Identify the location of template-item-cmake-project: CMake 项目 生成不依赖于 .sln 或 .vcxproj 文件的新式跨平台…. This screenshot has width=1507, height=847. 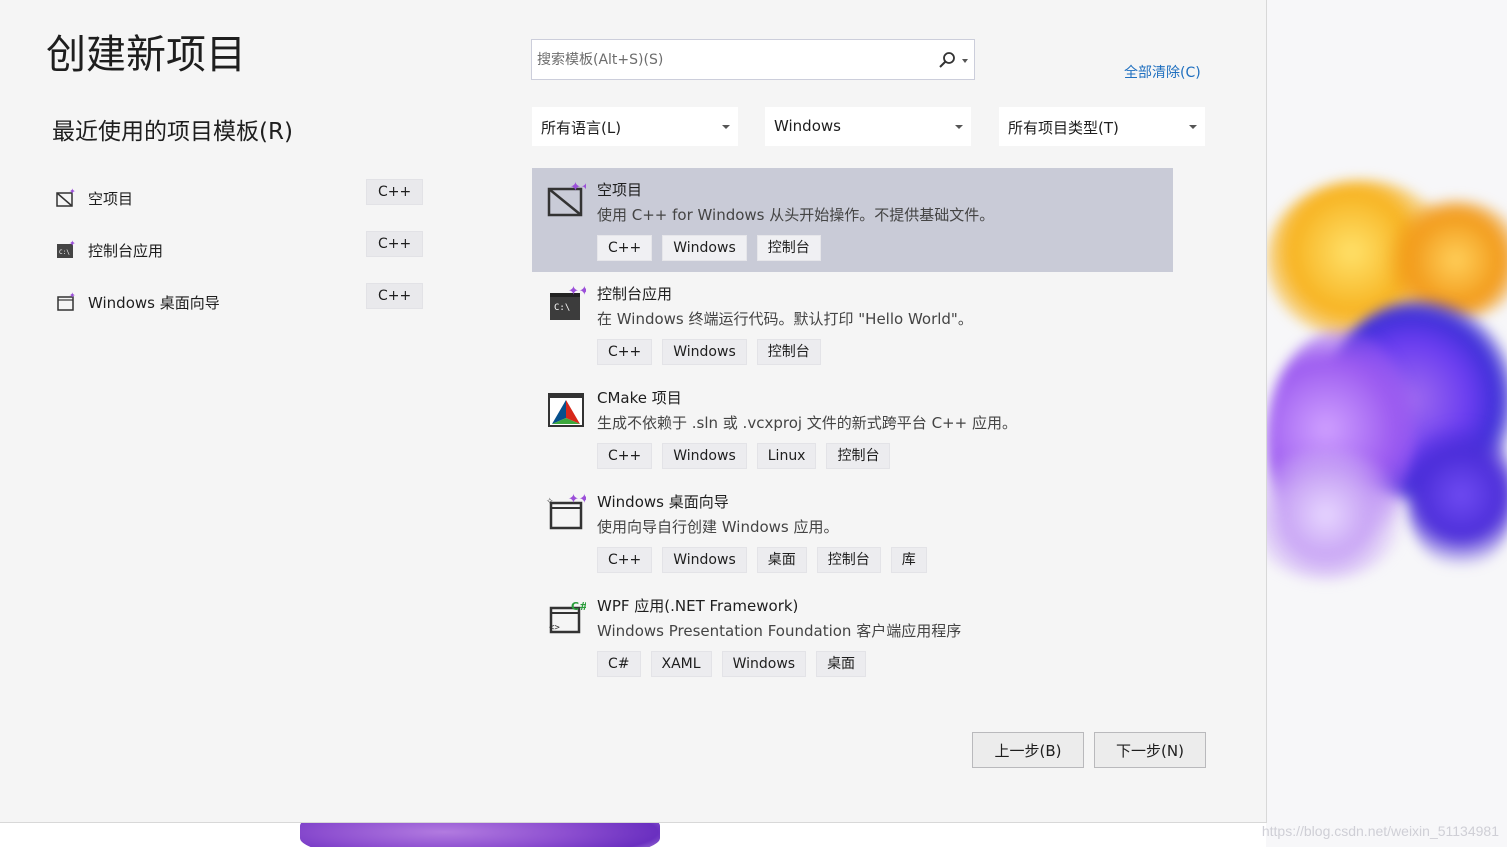
(852, 428).